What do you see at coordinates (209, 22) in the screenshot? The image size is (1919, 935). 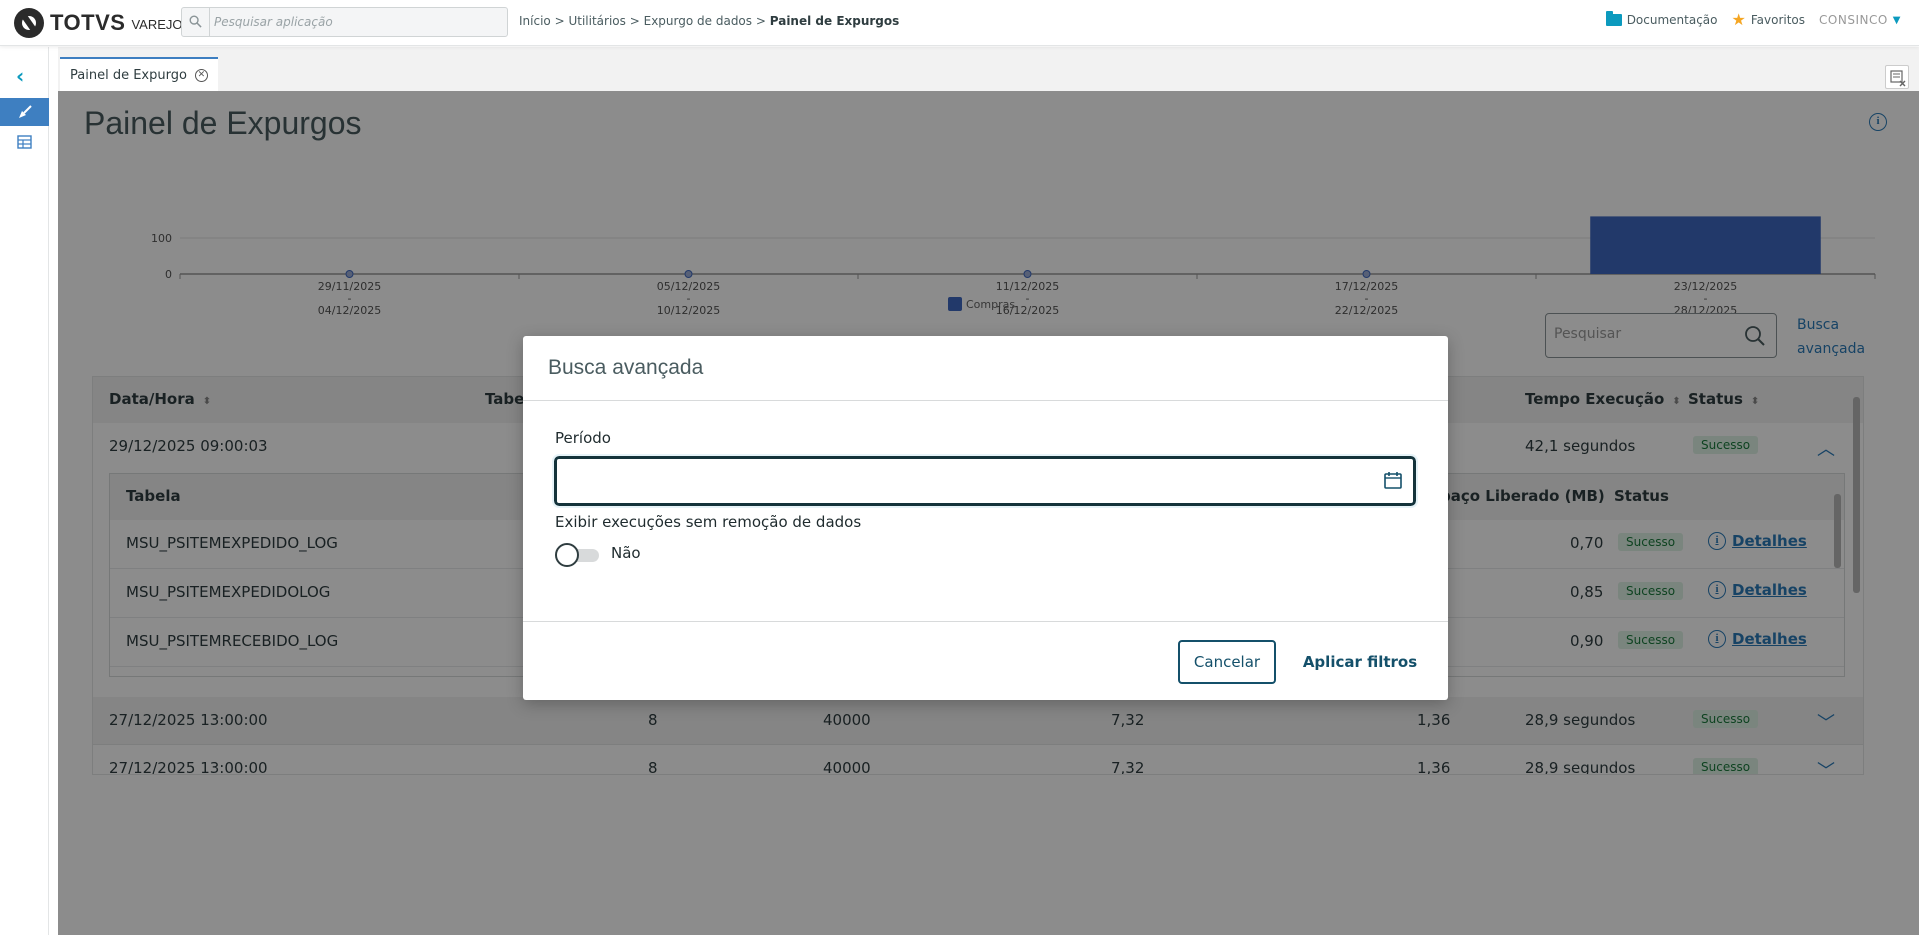 I see `search-separator` at bounding box center [209, 22].